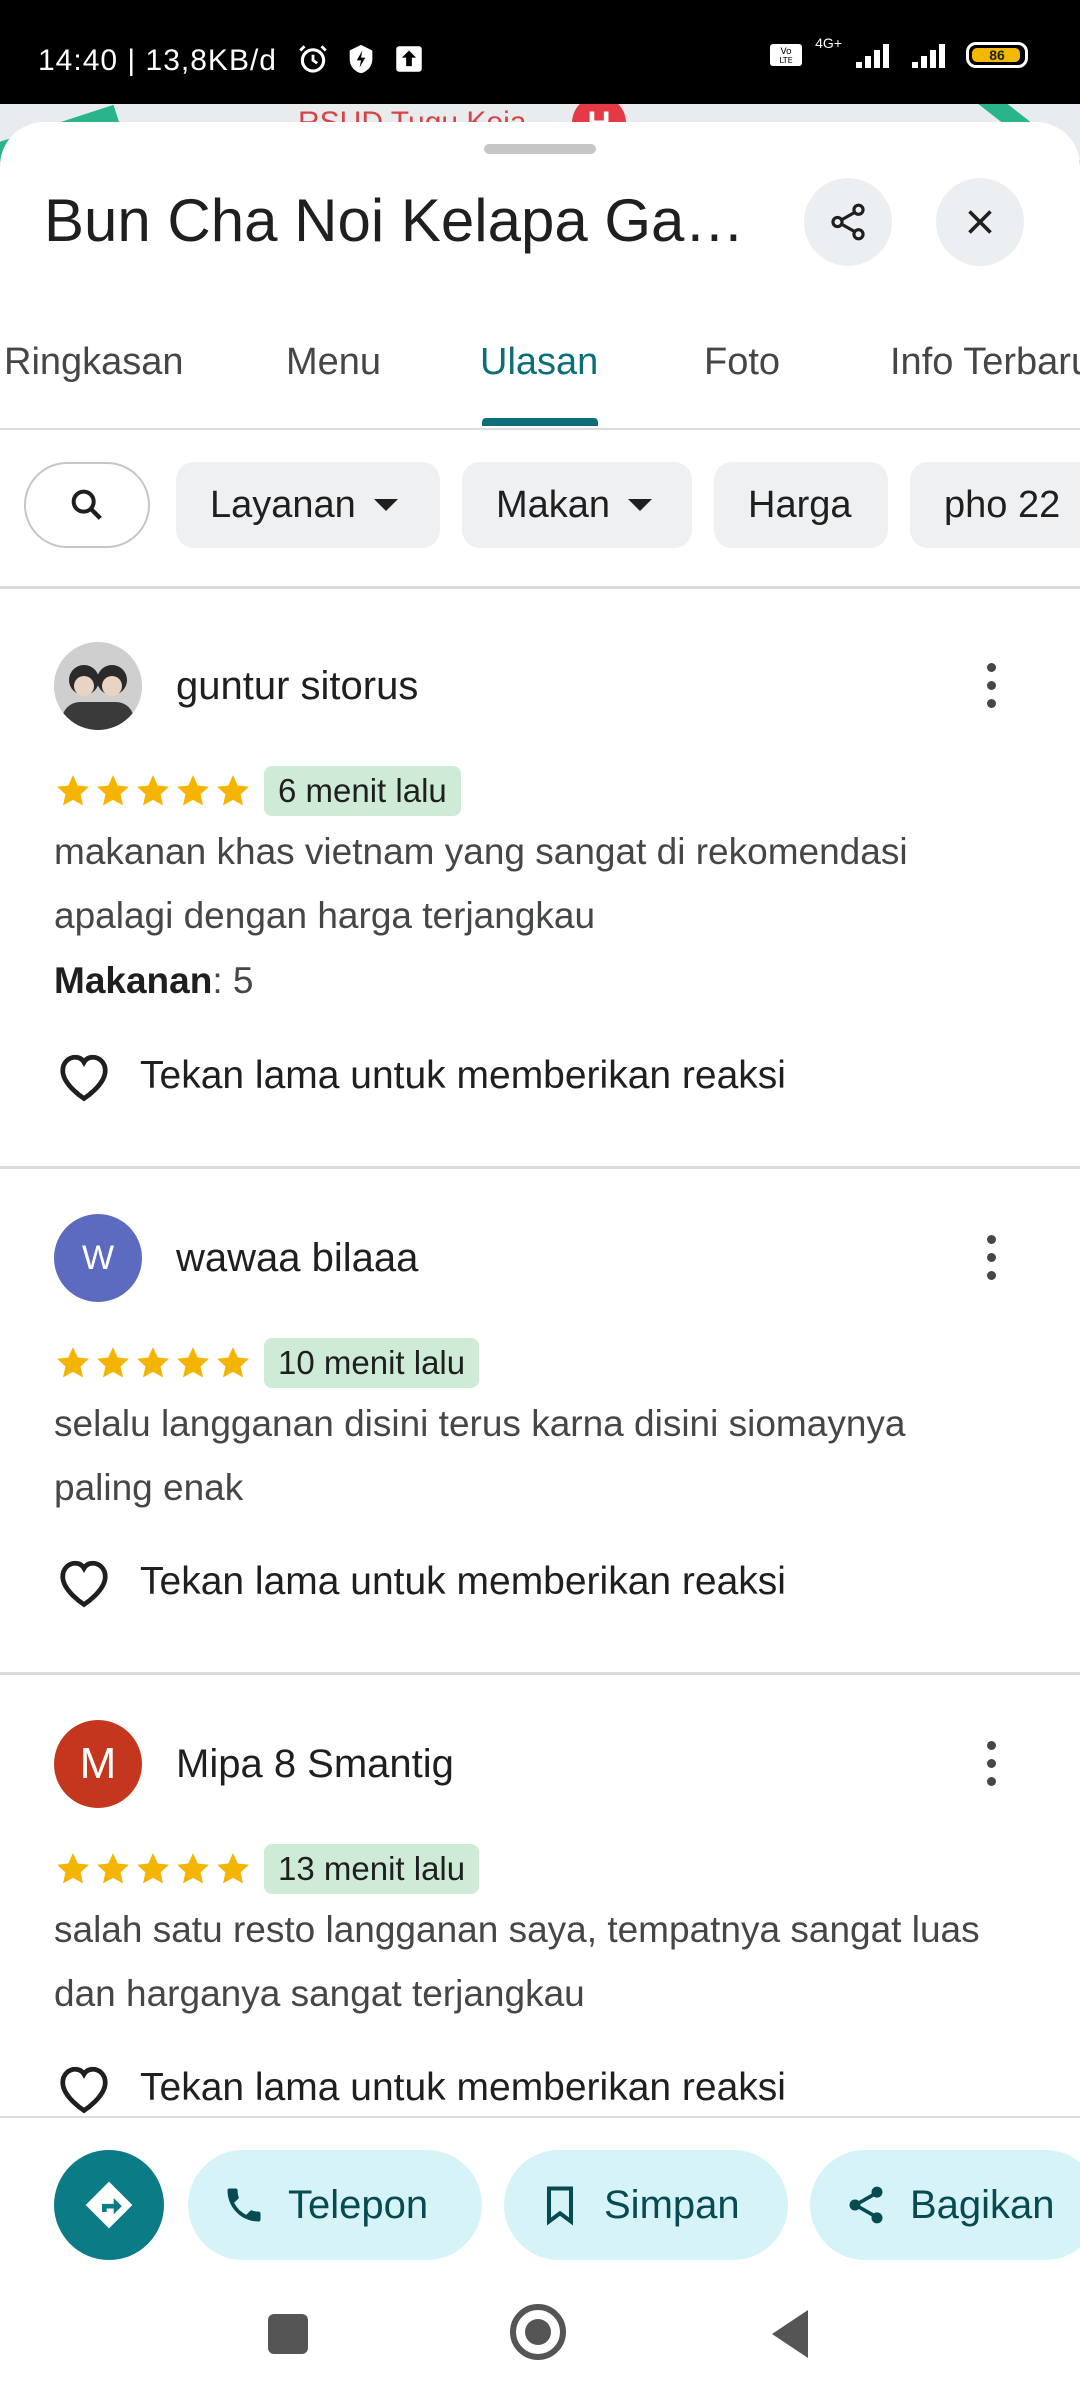 This screenshot has width=1080, height=2400. I want to click on data-saver-icon, so click(361, 59).